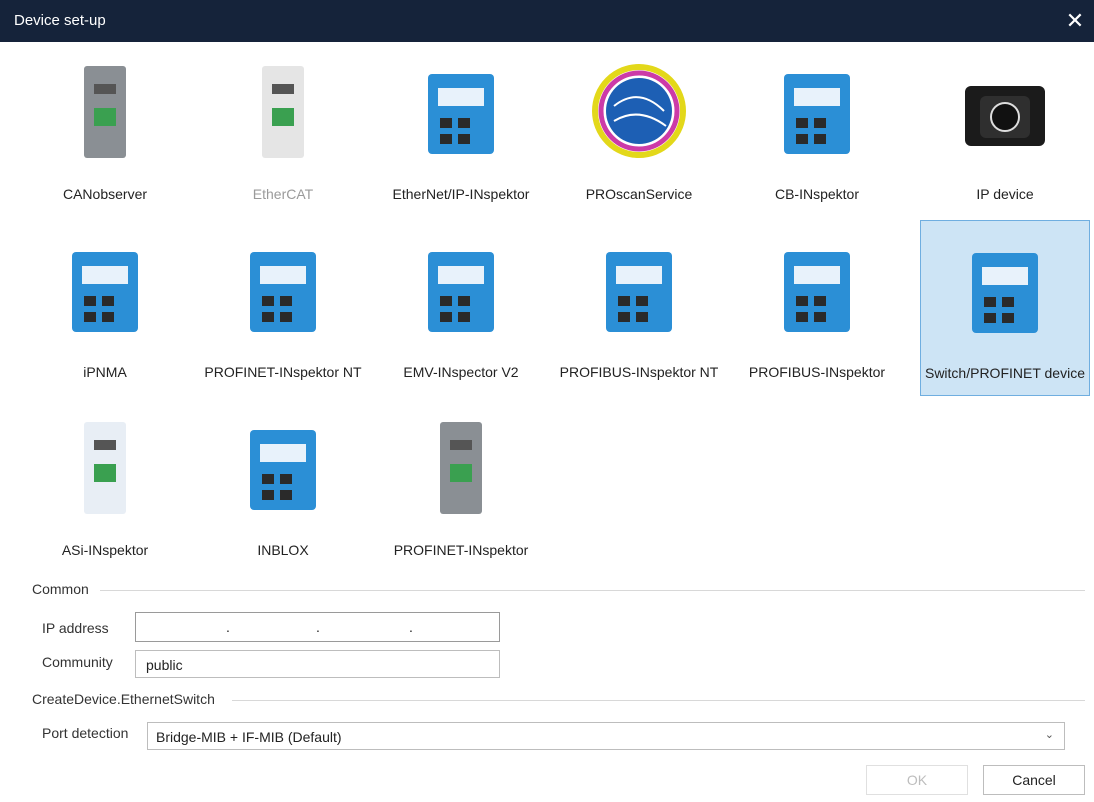 The width and height of the screenshot is (1094, 802). What do you see at coordinates (461, 289) in the screenshot?
I see `emv-inspector-v2-icon` at bounding box center [461, 289].